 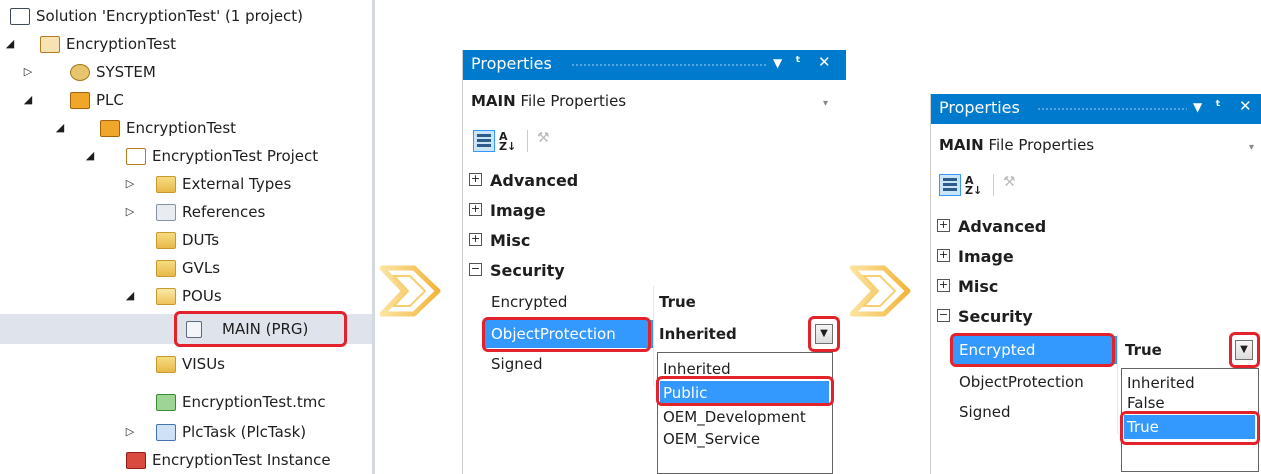 What do you see at coordinates (185, 212) in the screenshot?
I see `tree-item-references: ▷ References` at bounding box center [185, 212].